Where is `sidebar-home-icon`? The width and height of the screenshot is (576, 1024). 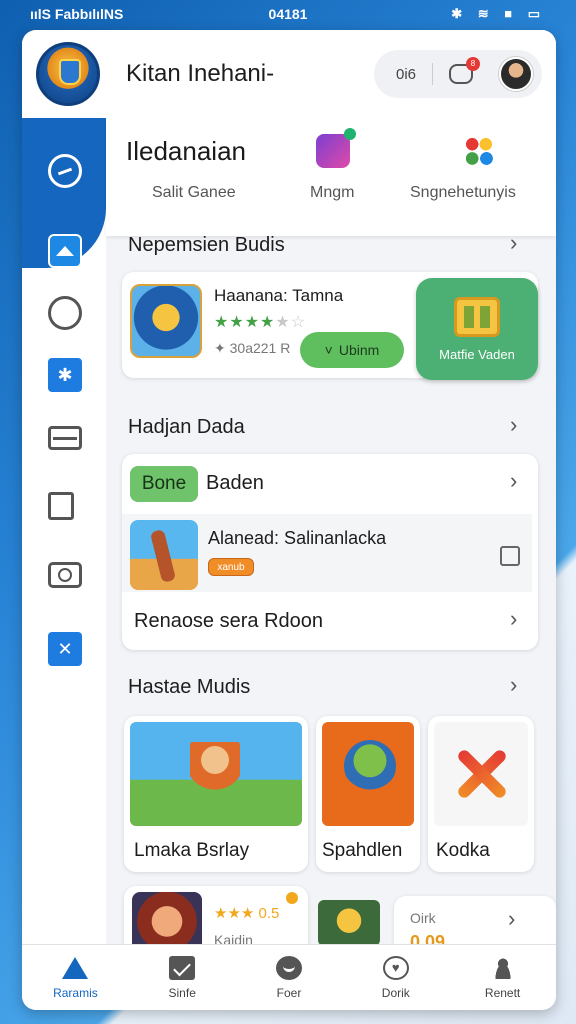 sidebar-home-icon is located at coordinates (65, 251).